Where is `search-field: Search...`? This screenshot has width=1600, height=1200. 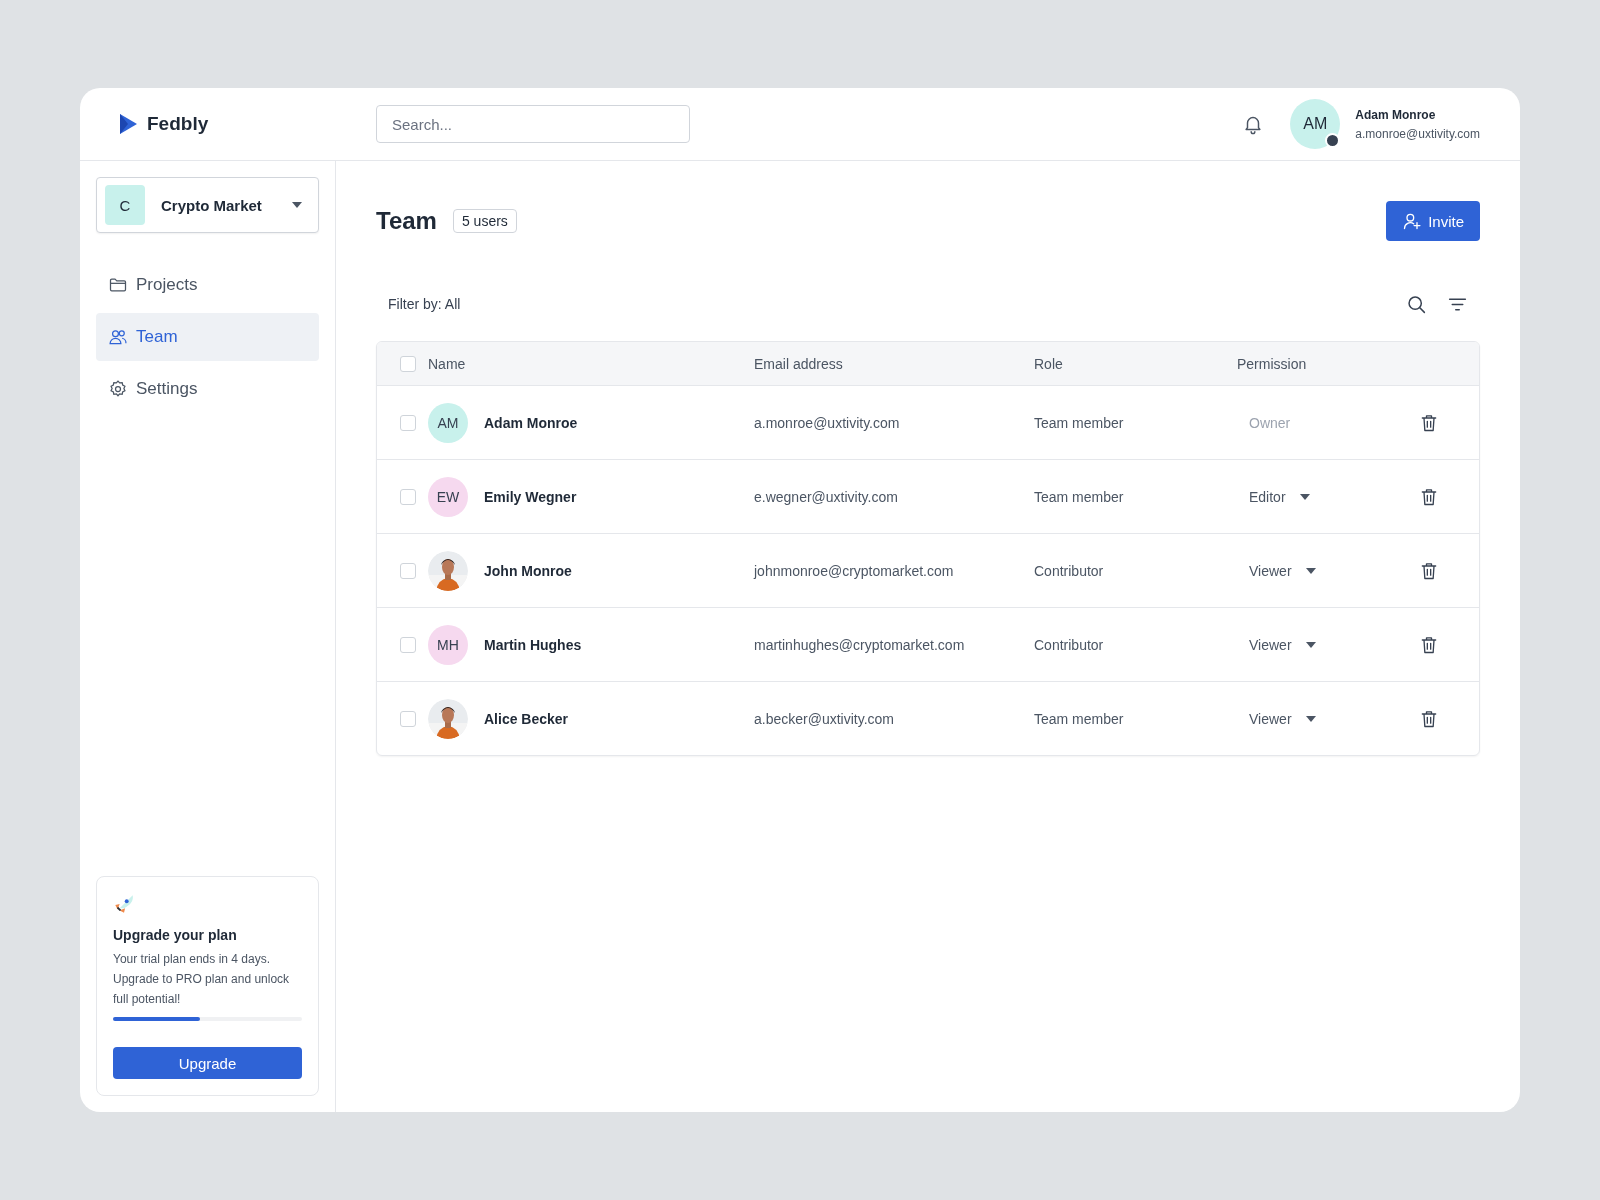
search-field: Search... is located at coordinates (533, 124).